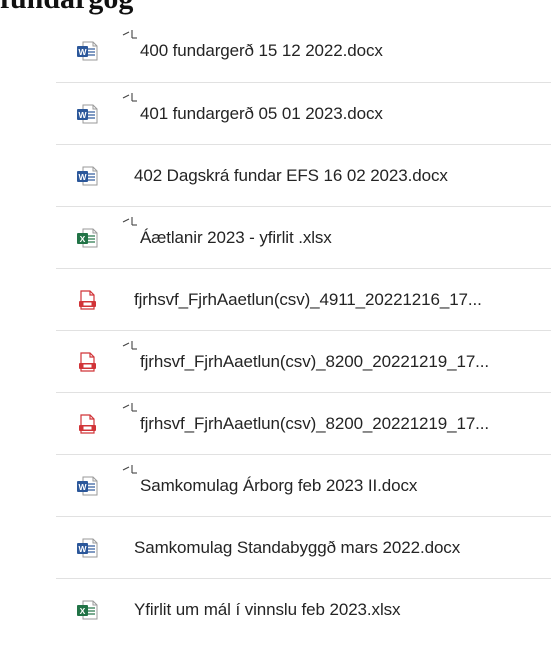  I want to click on file-name: 401 fundargerð 05 01 2023.docx, so click(345, 114).